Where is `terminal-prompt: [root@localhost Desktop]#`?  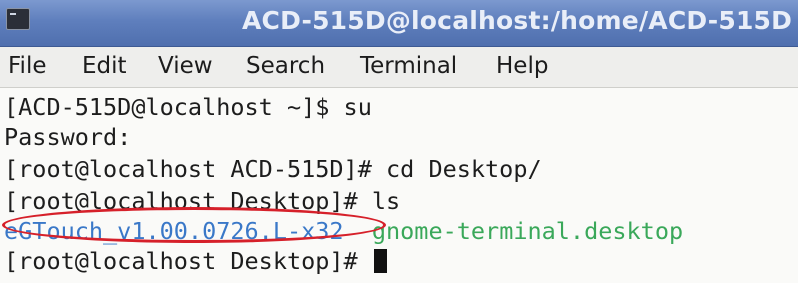 terminal-prompt: [root@localhost Desktop]# is located at coordinates (188, 261).